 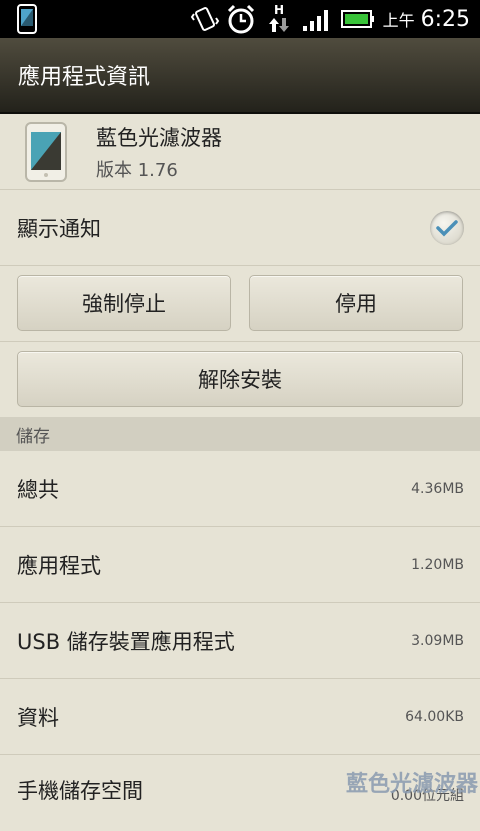 What do you see at coordinates (46, 151) in the screenshot?
I see `app-icon` at bounding box center [46, 151].